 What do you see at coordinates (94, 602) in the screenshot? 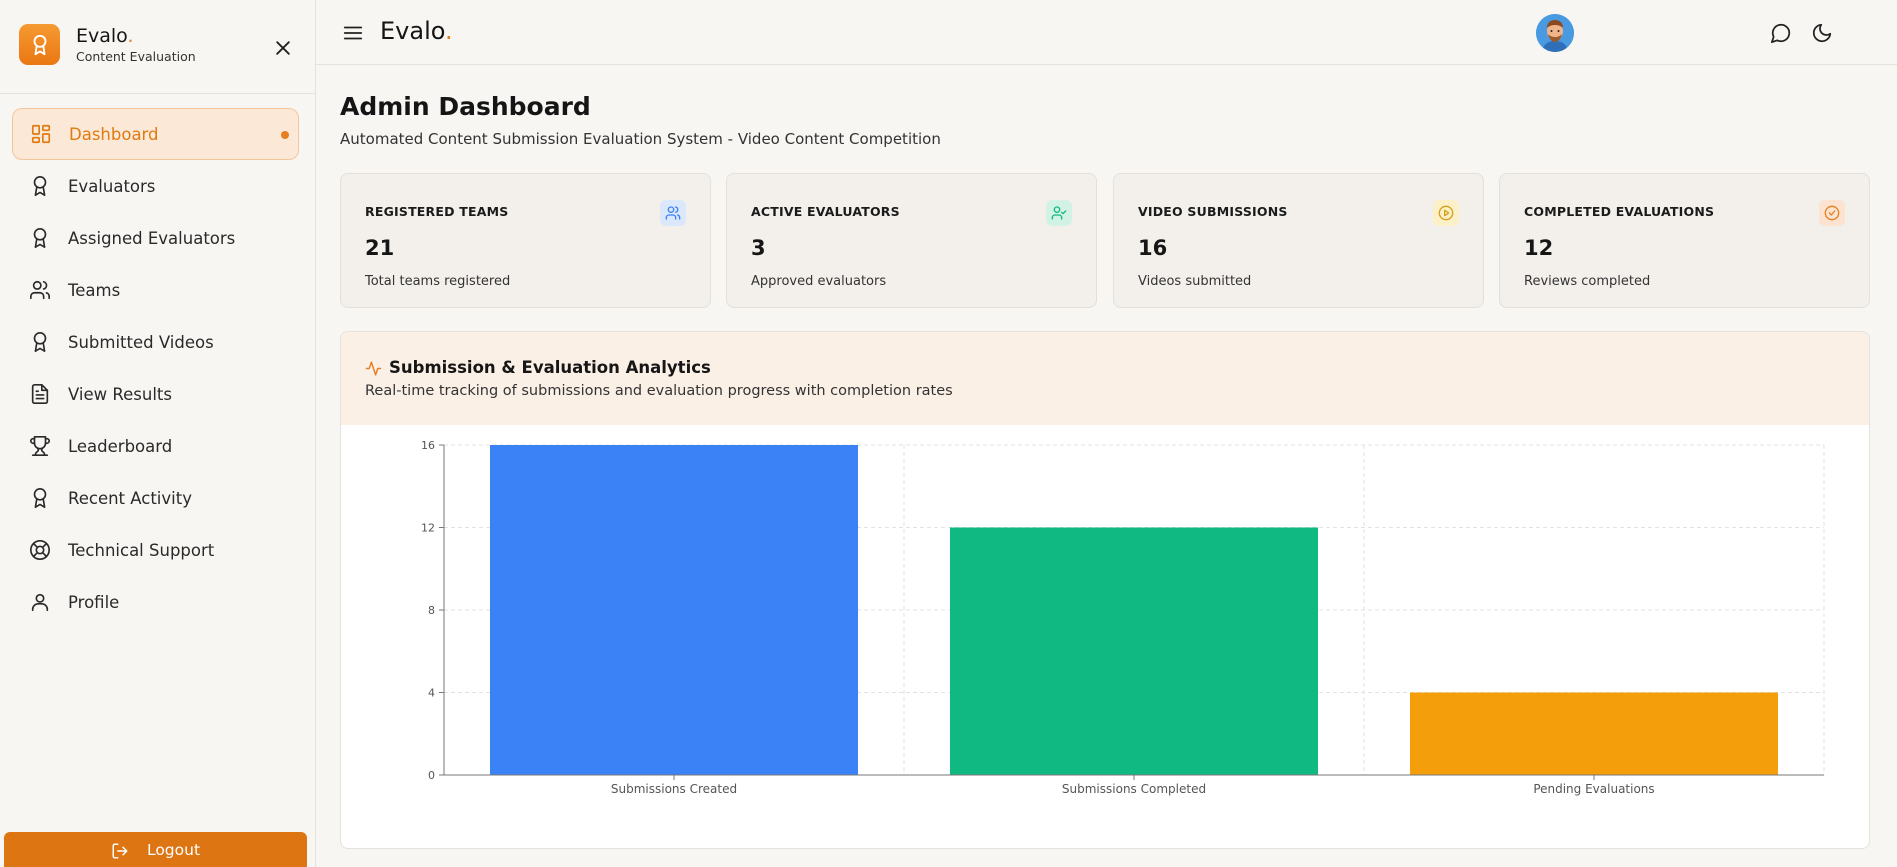
I see `sidebar-item-label: Profile` at bounding box center [94, 602].